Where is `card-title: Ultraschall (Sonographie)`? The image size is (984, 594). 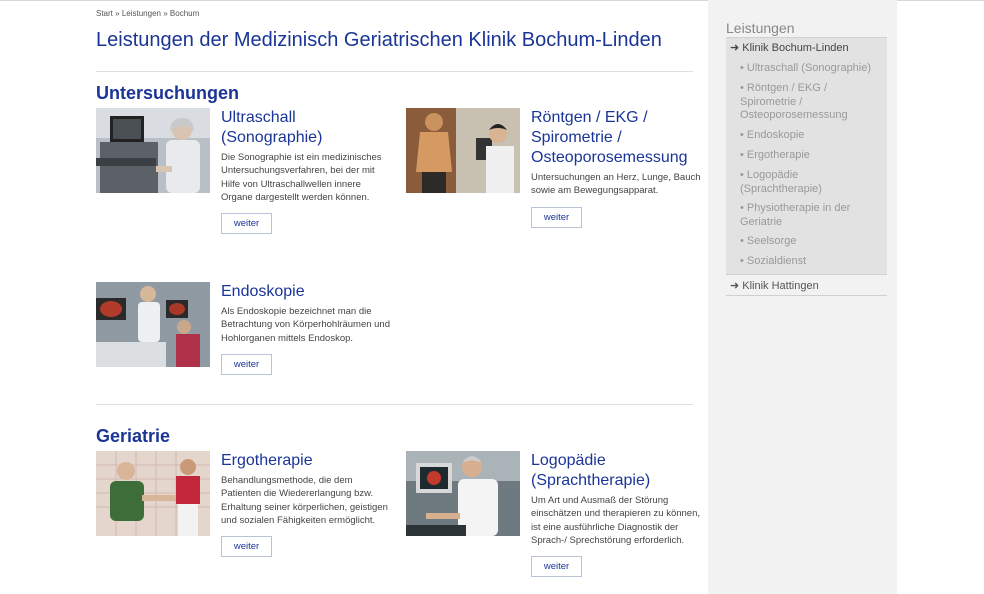 card-title: Ultraschall (Sonographie) is located at coordinates (307, 128).